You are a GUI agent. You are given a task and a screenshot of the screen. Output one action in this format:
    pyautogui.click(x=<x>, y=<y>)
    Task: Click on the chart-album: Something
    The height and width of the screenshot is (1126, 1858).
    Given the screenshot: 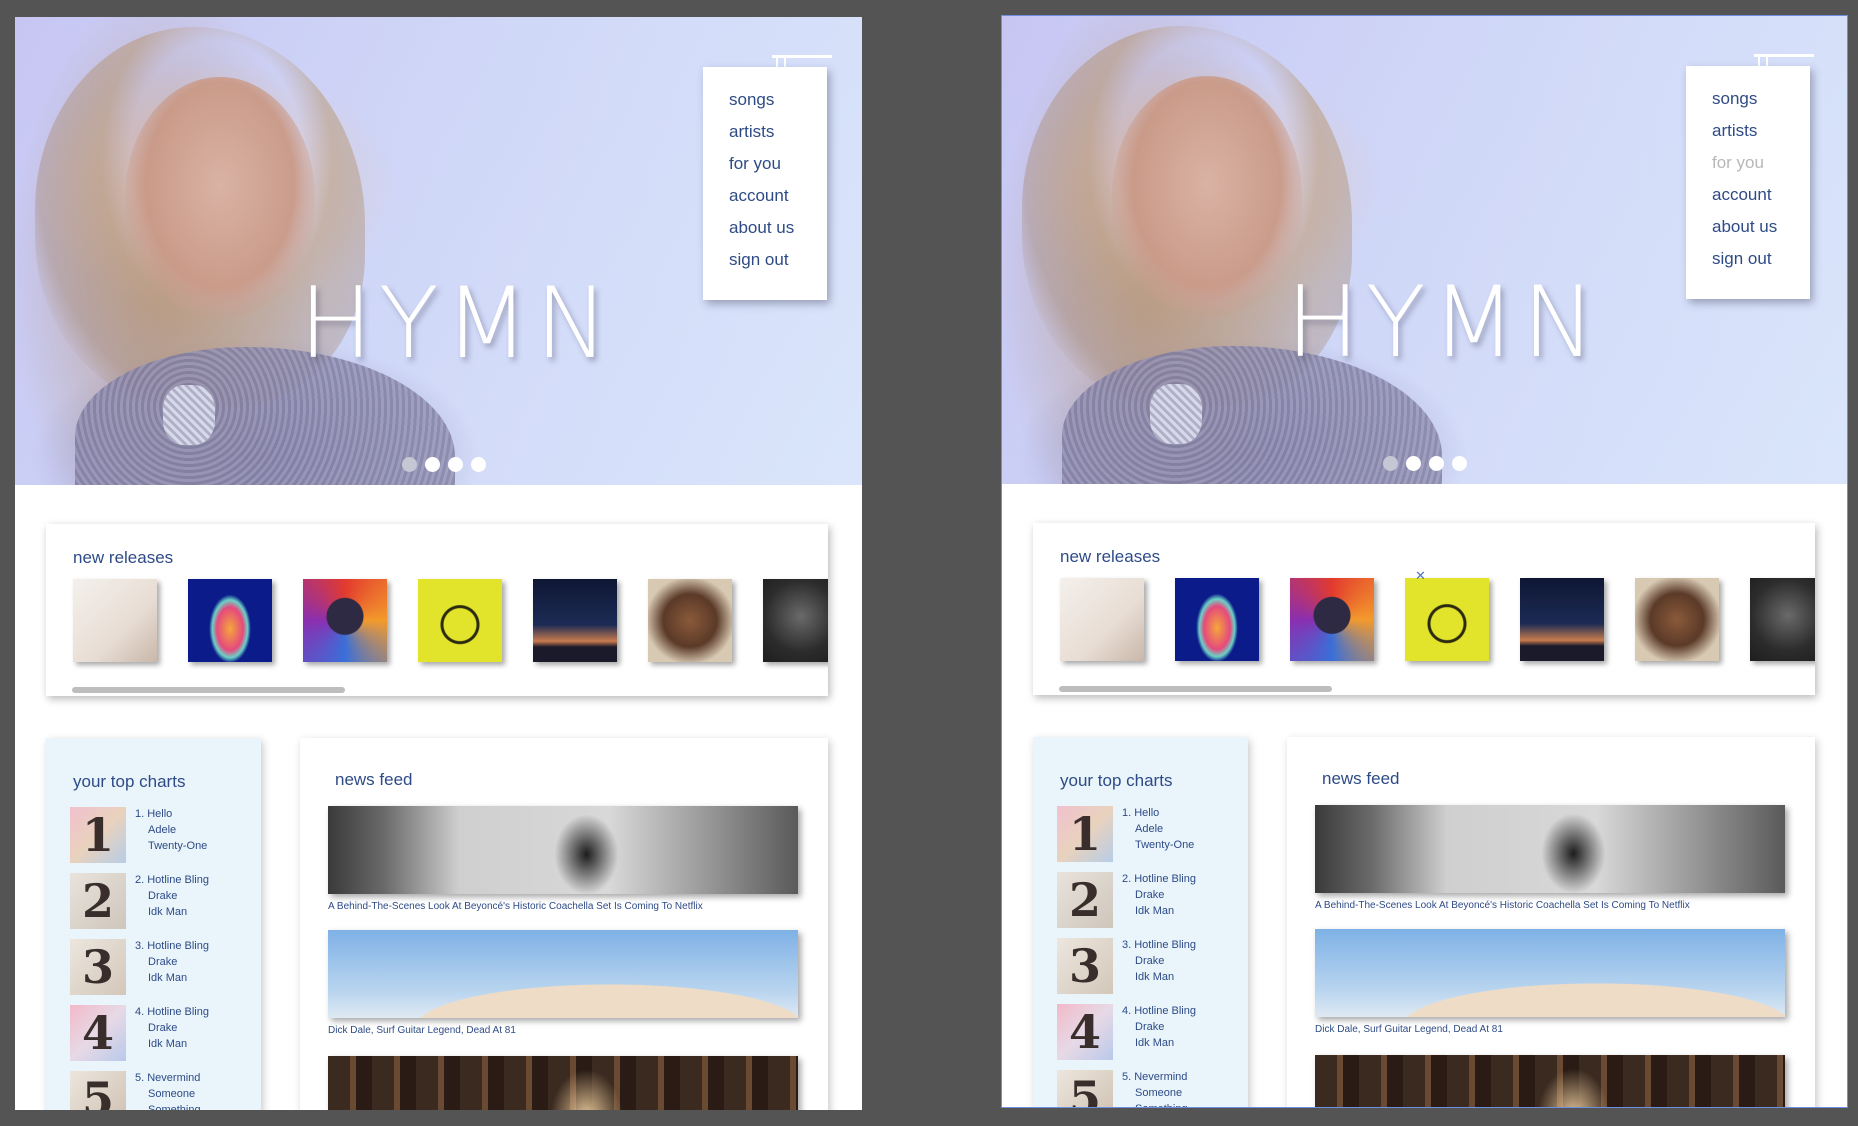 What is the action you would take?
    pyautogui.click(x=174, y=1107)
    